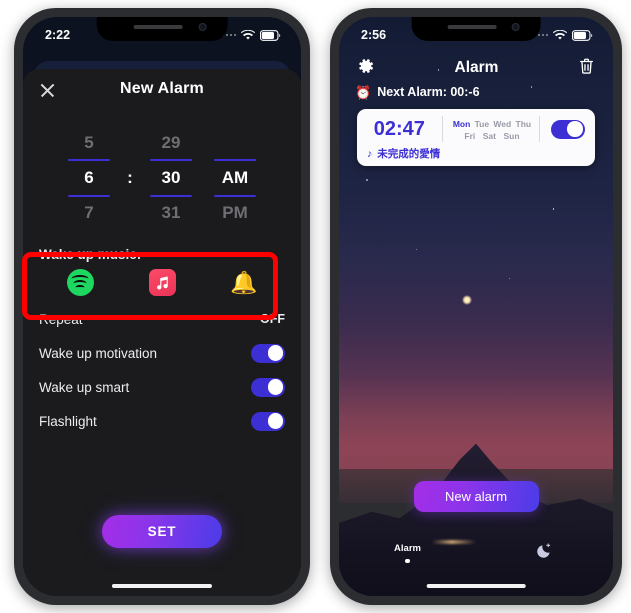  I want to click on period-selected: AM, so click(235, 177).